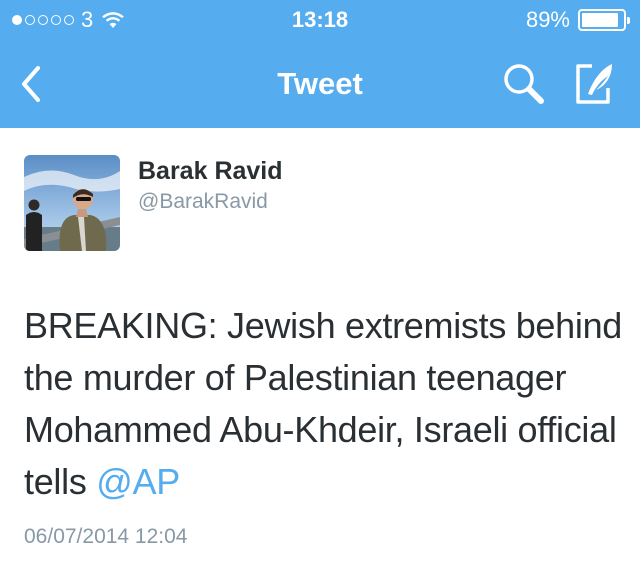 Image resolution: width=640 pixels, height=580 pixels. I want to click on status-right: 89%, so click(577, 20).